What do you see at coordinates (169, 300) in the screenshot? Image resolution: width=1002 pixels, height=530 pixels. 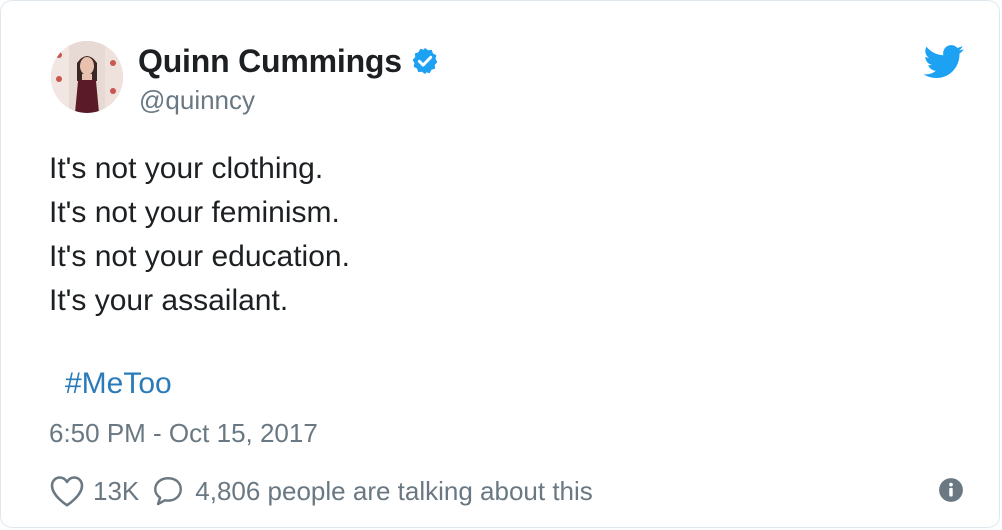 I see `tweet-line: It's your assailant.` at bounding box center [169, 300].